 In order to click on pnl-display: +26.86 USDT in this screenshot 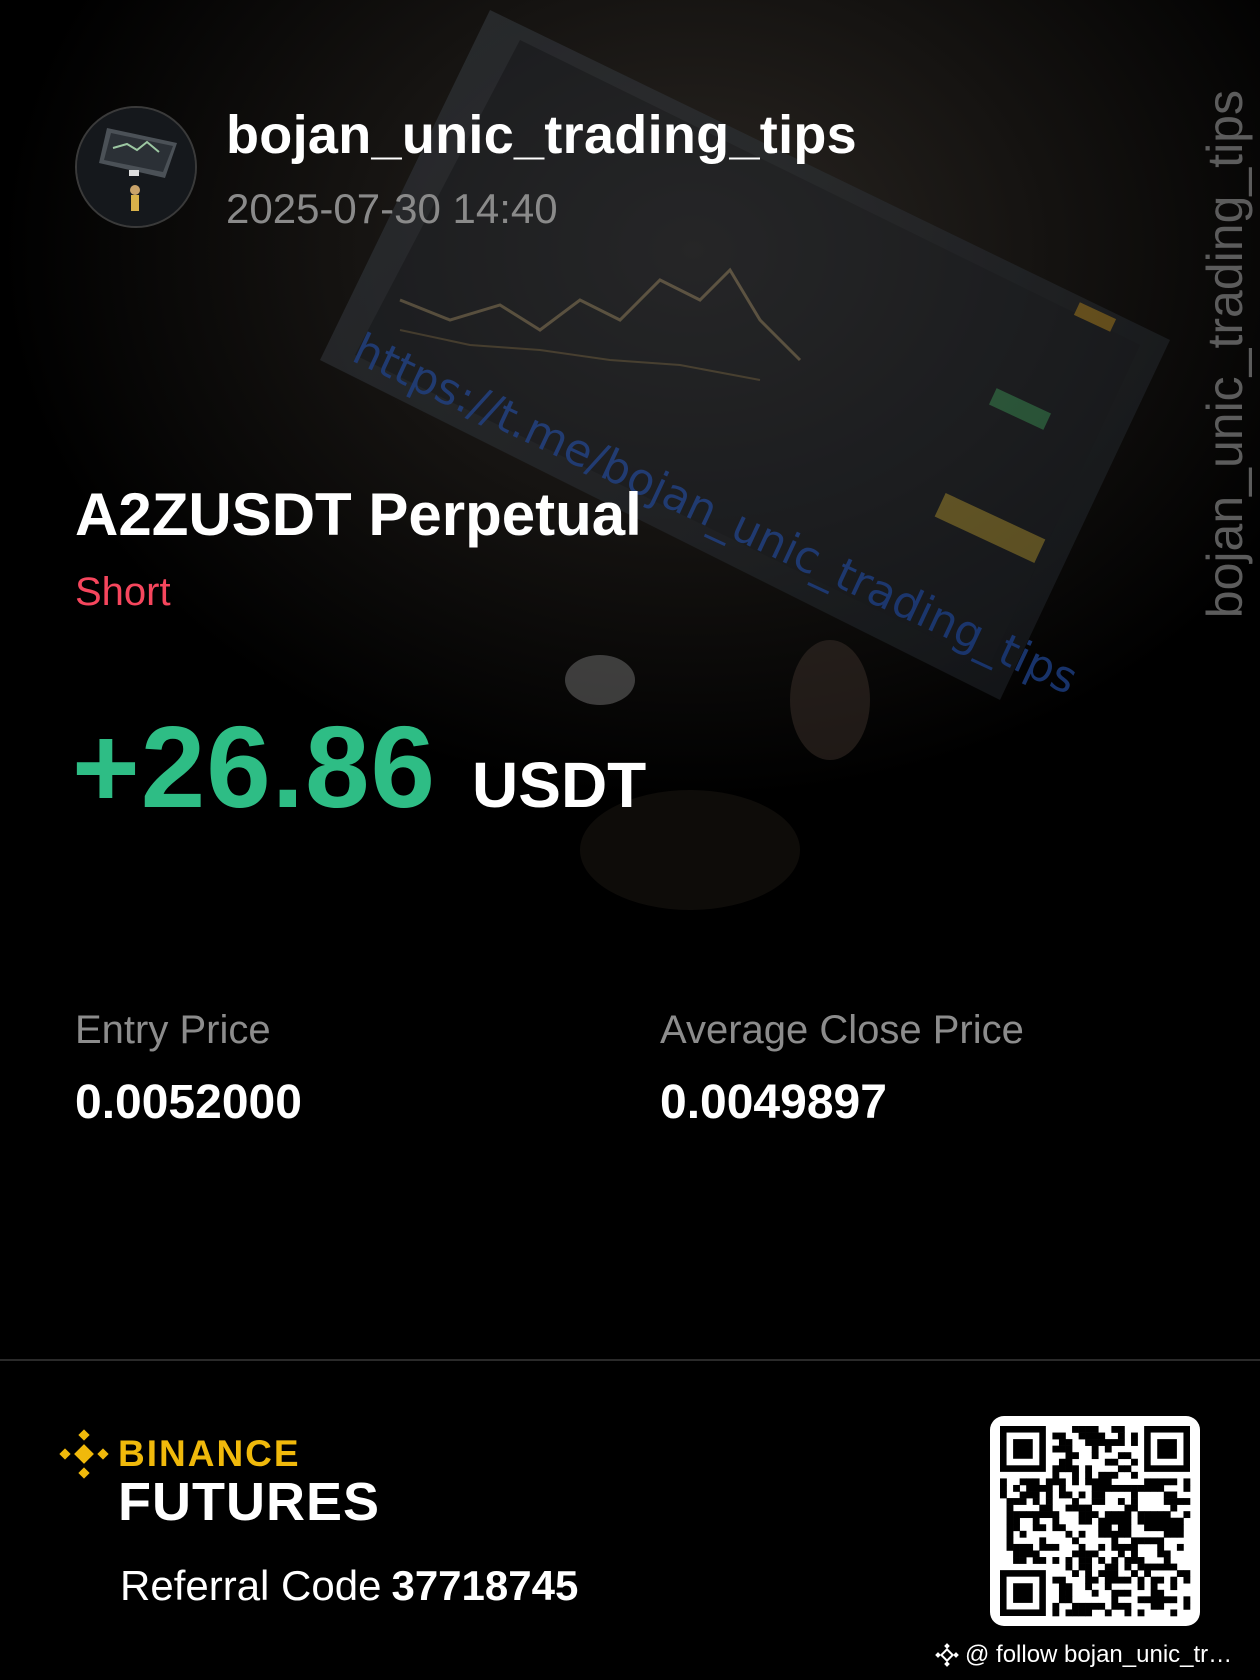, I will do `click(359, 767)`.